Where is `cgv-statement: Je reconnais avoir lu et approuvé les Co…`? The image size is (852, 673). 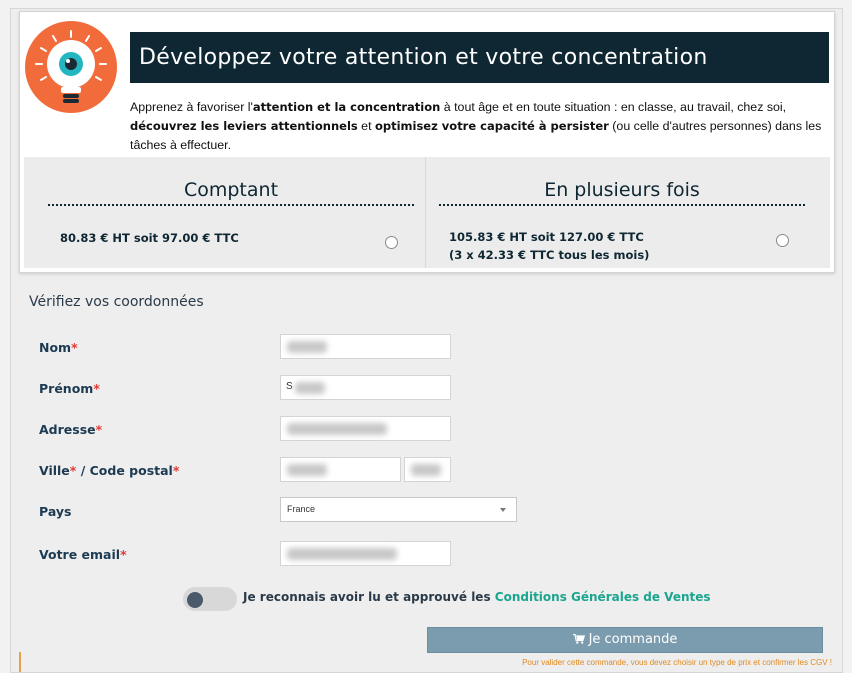 cgv-statement: Je reconnais avoir lu et approuvé les Co… is located at coordinates (477, 597).